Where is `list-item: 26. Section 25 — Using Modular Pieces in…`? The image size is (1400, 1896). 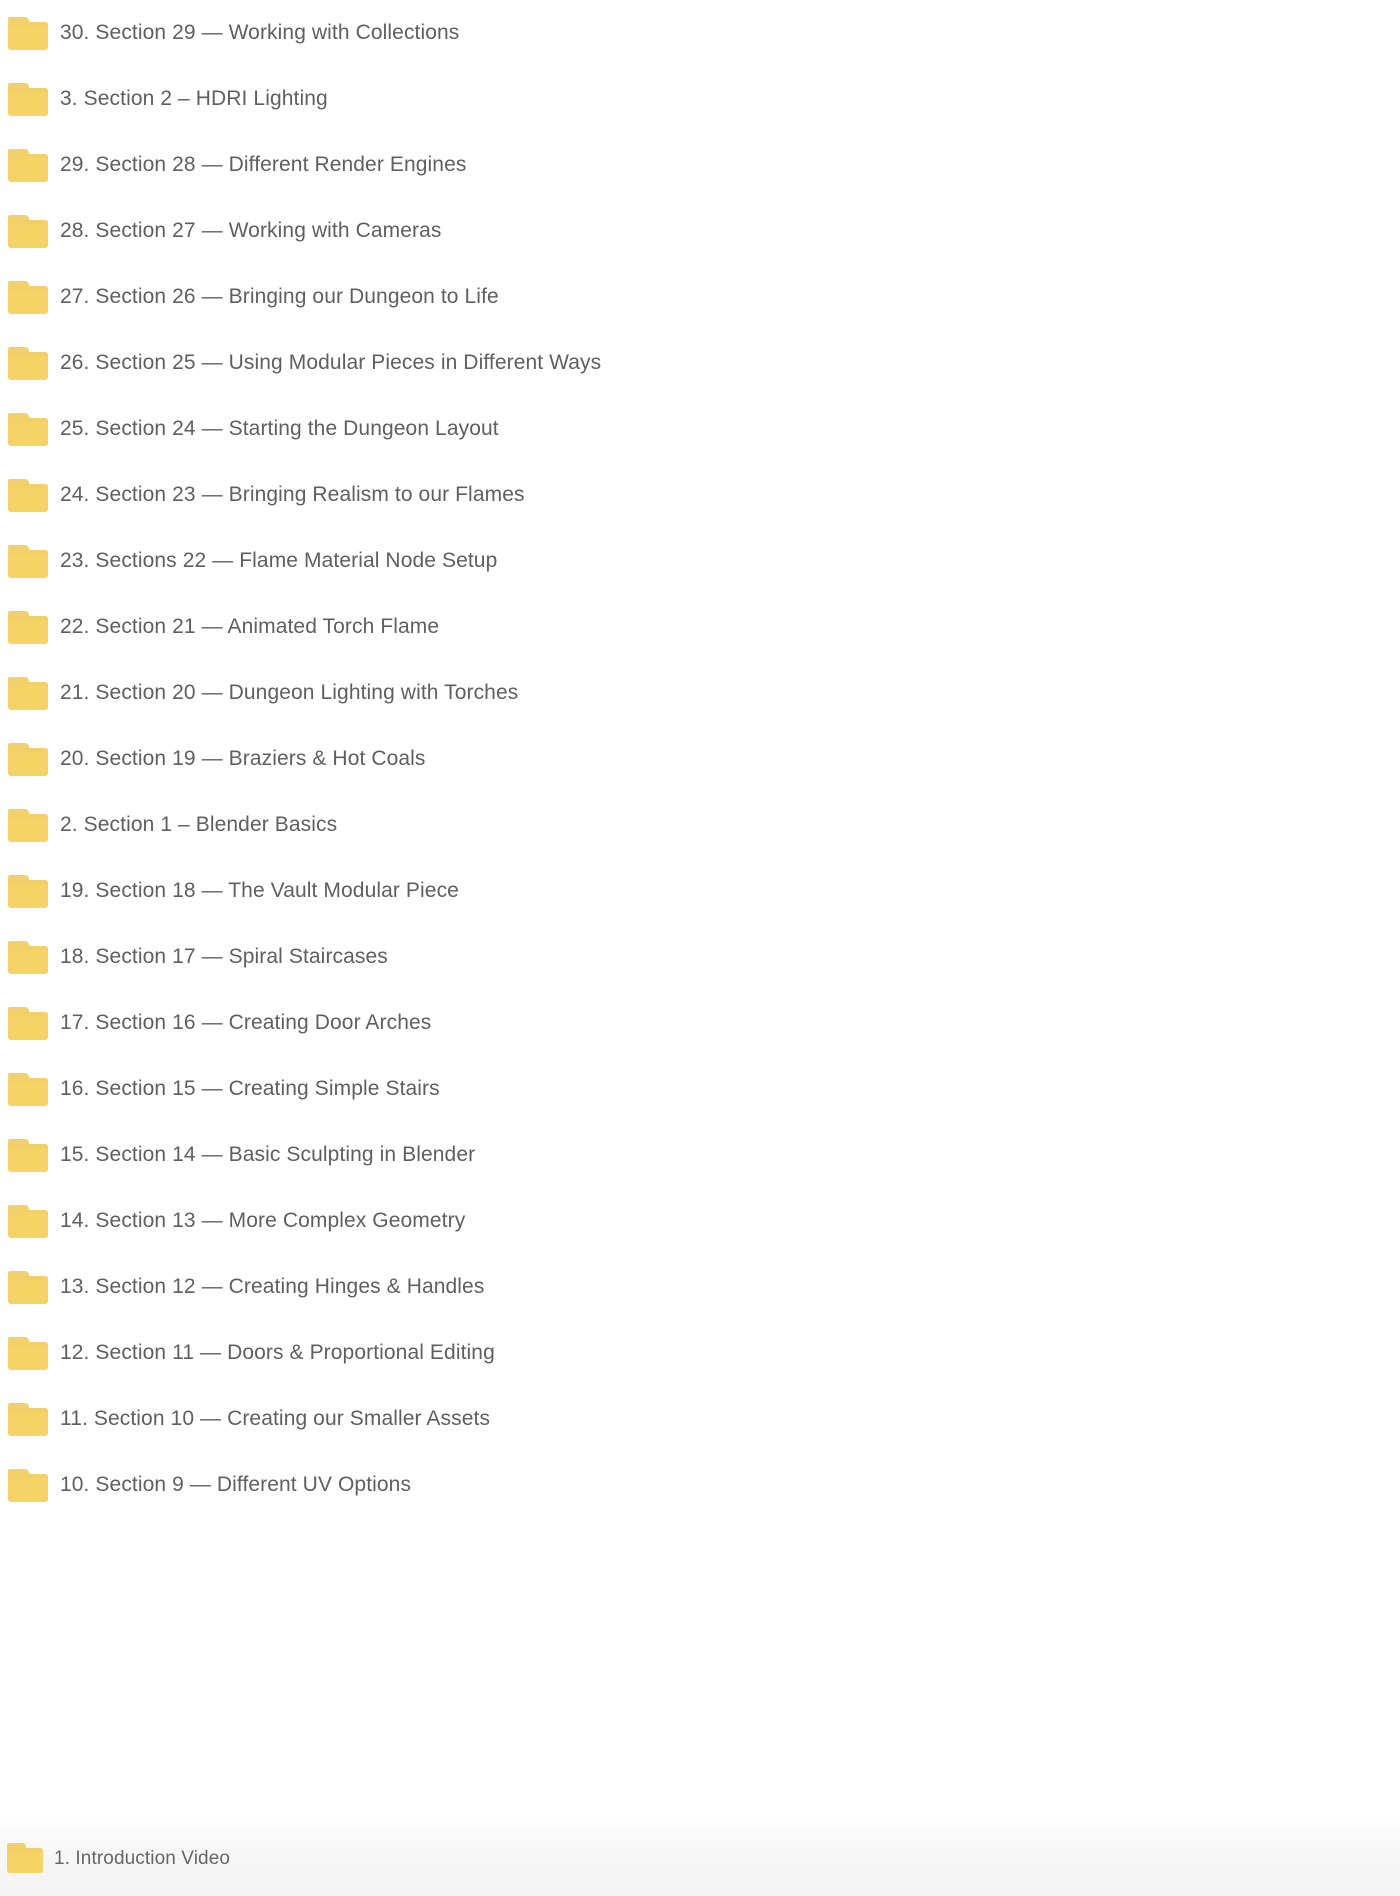 list-item: 26. Section 25 — Using Modular Pieces in… is located at coordinates (700, 363).